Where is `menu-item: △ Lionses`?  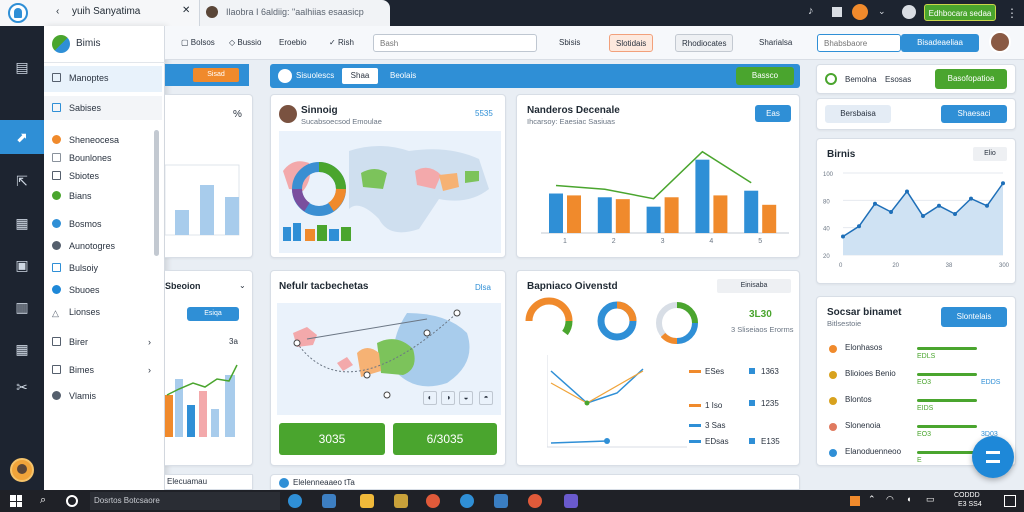
menu-item: △ Lionses is located at coordinates (106, 312).